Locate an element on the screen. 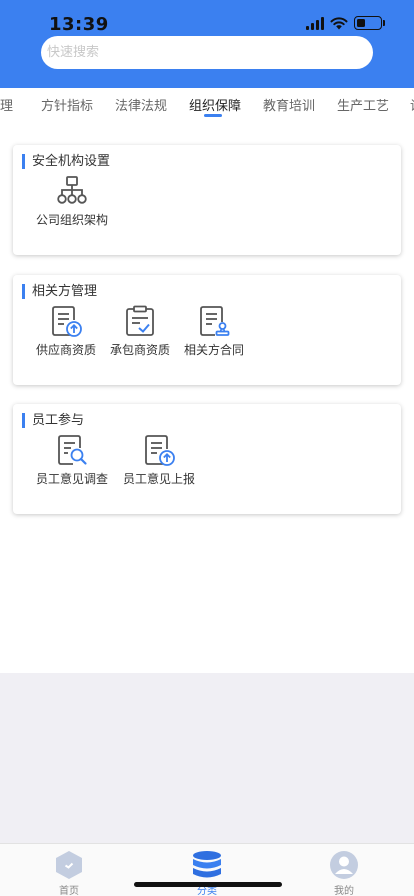  tab-production-process: 生产工艺 is located at coordinates (363, 104).